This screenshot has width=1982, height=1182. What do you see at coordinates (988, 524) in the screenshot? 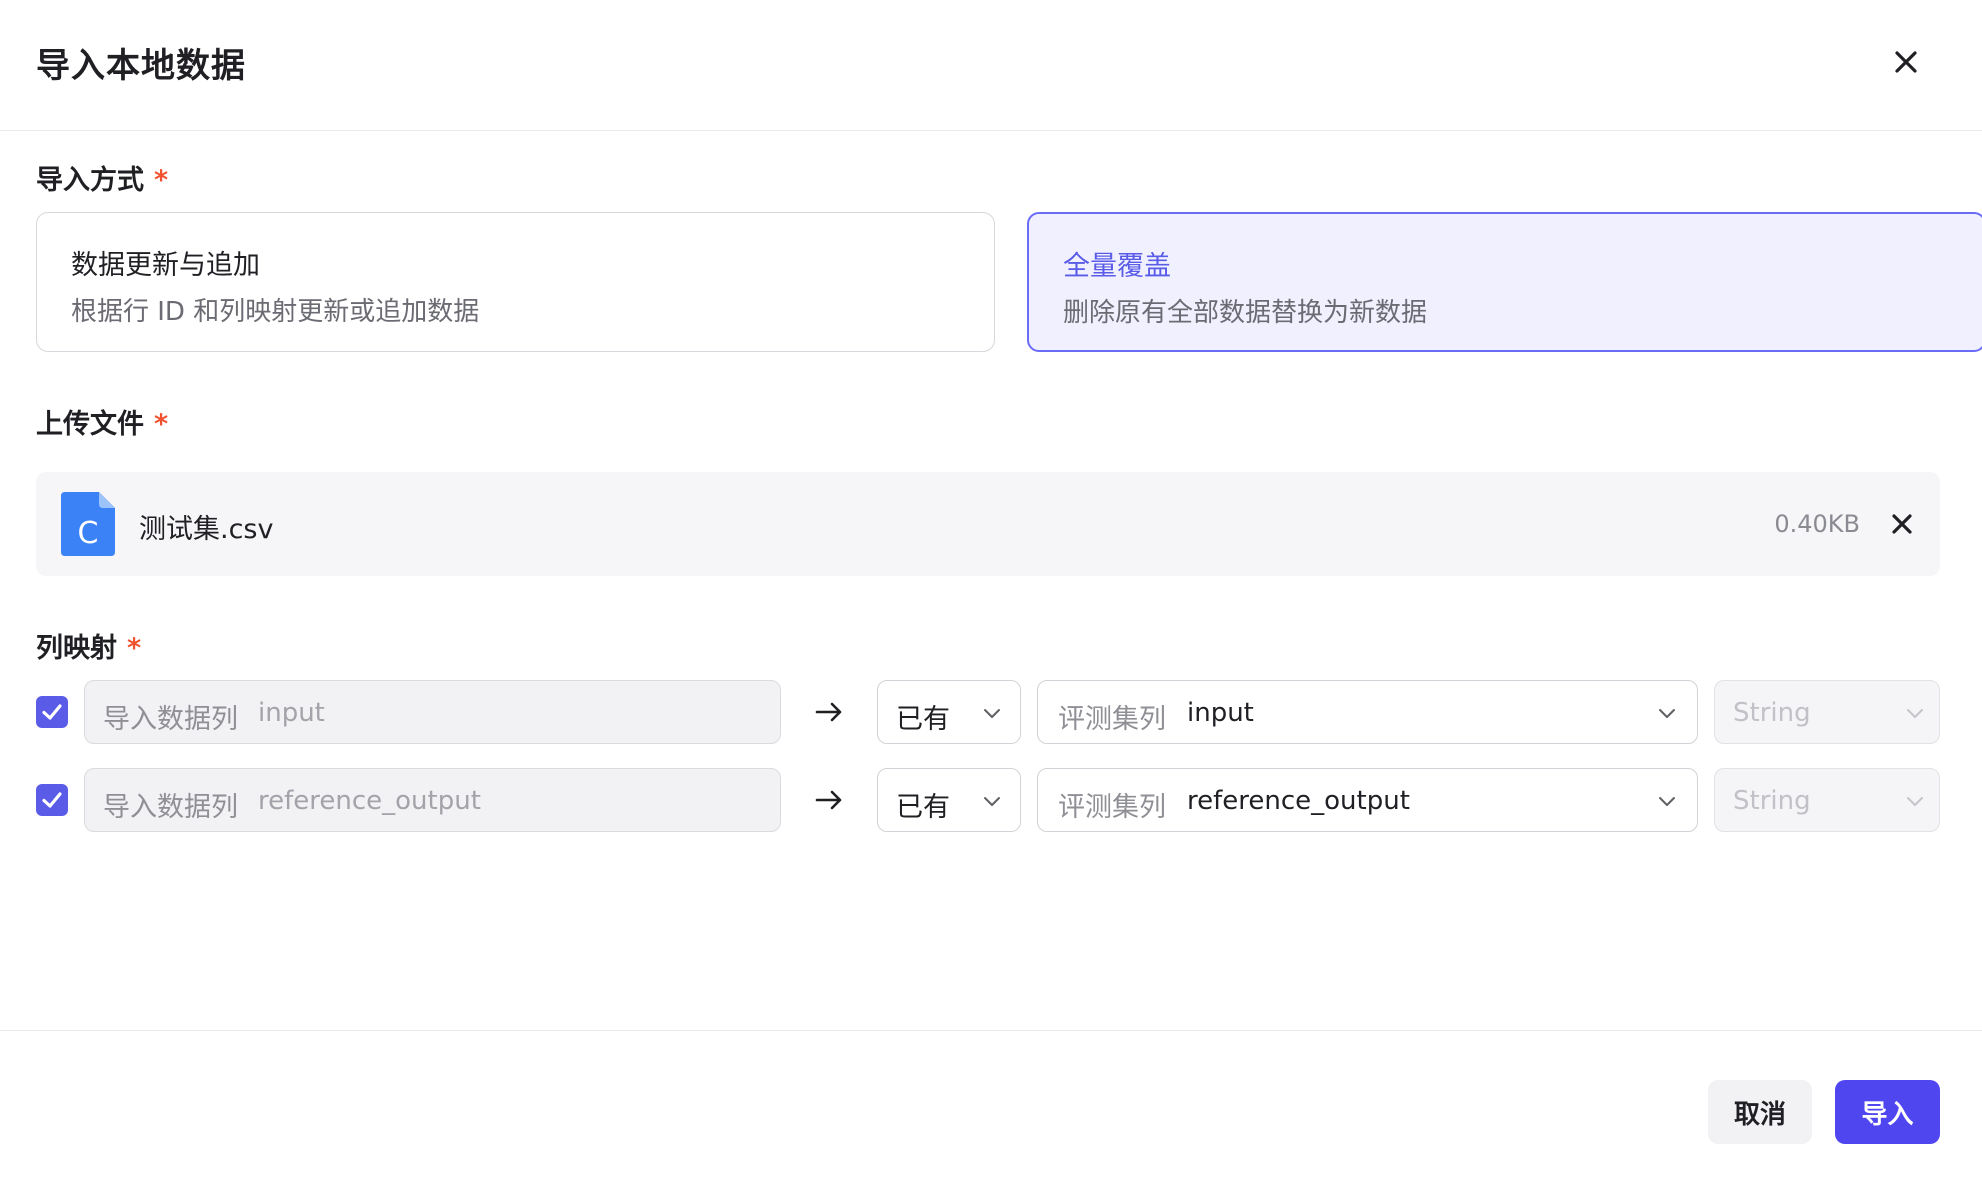
I see `uploaded-file-item: C 测试集.csv 0.40KB` at bounding box center [988, 524].